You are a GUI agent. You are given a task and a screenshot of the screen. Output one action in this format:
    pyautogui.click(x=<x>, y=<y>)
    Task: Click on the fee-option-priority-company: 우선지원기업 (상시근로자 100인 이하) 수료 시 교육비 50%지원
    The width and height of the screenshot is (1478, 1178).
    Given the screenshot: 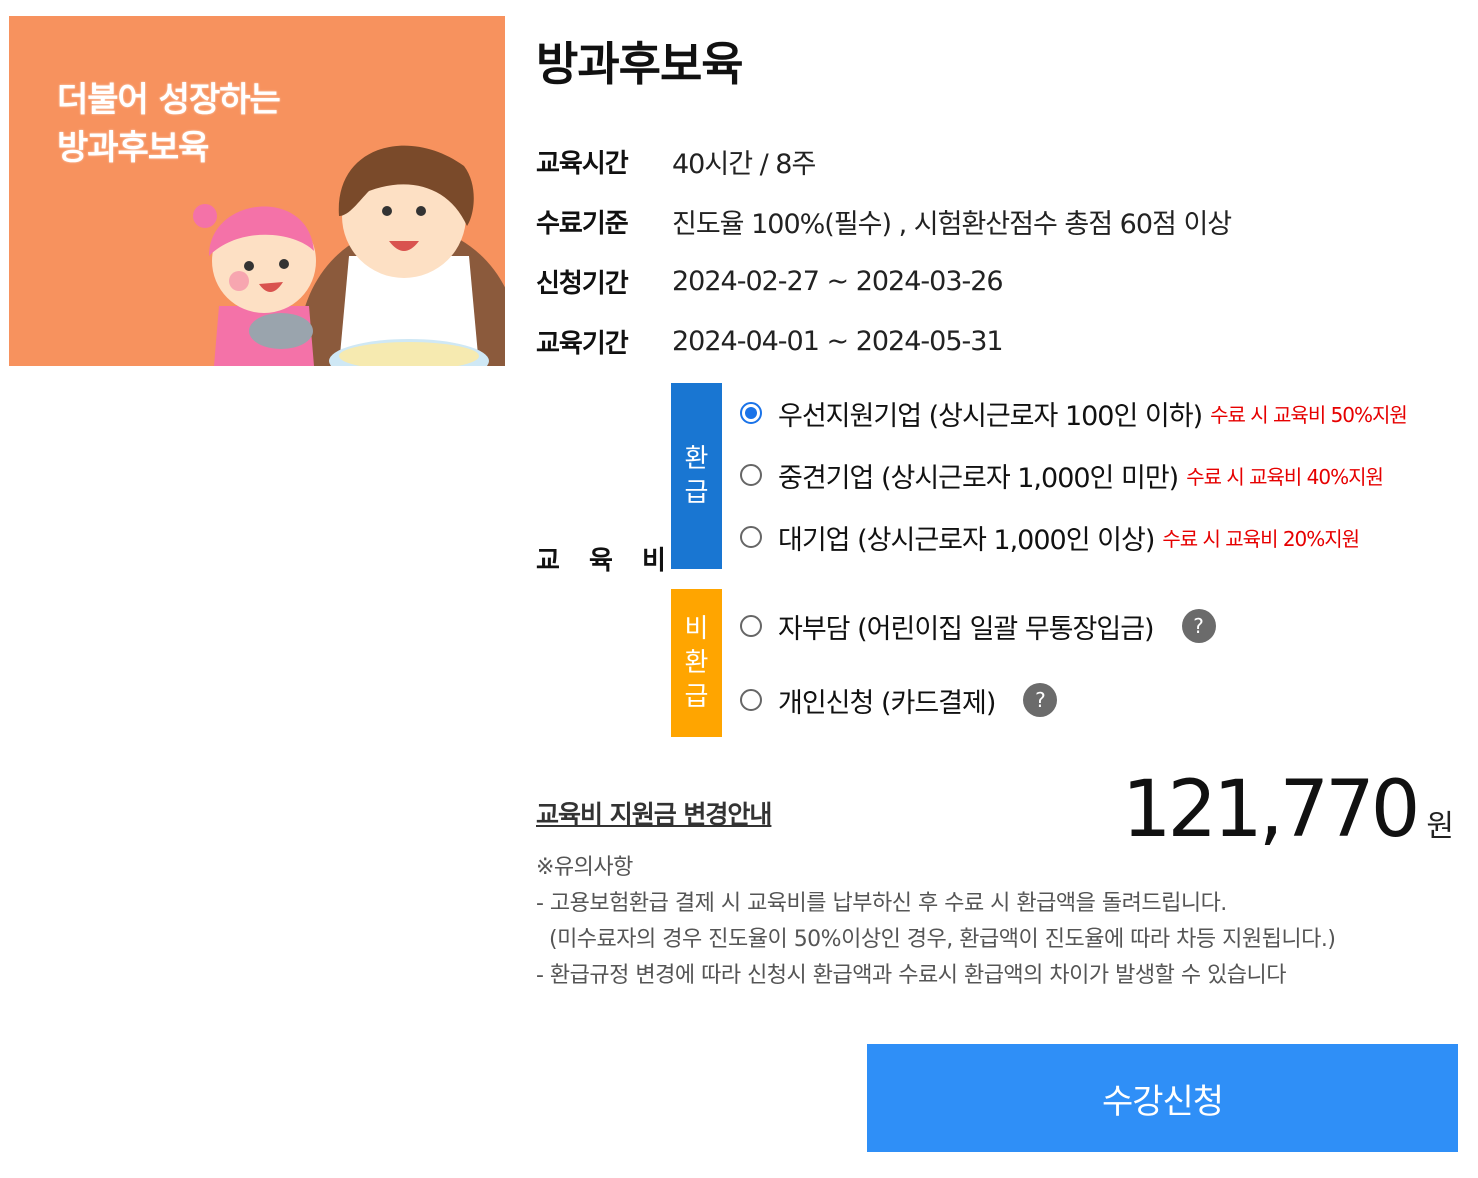 What is the action you would take?
    pyautogui.click(x=1074, y=413)
    